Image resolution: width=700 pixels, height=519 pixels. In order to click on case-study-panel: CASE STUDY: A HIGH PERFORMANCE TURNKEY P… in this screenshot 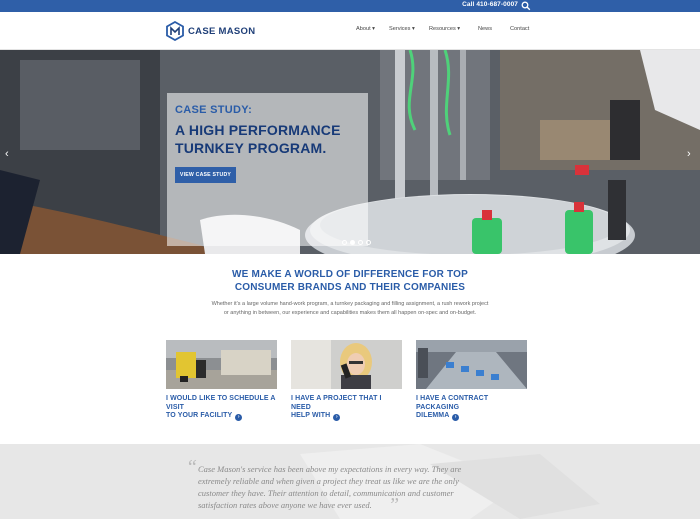, I will do `click(267, 169)`.